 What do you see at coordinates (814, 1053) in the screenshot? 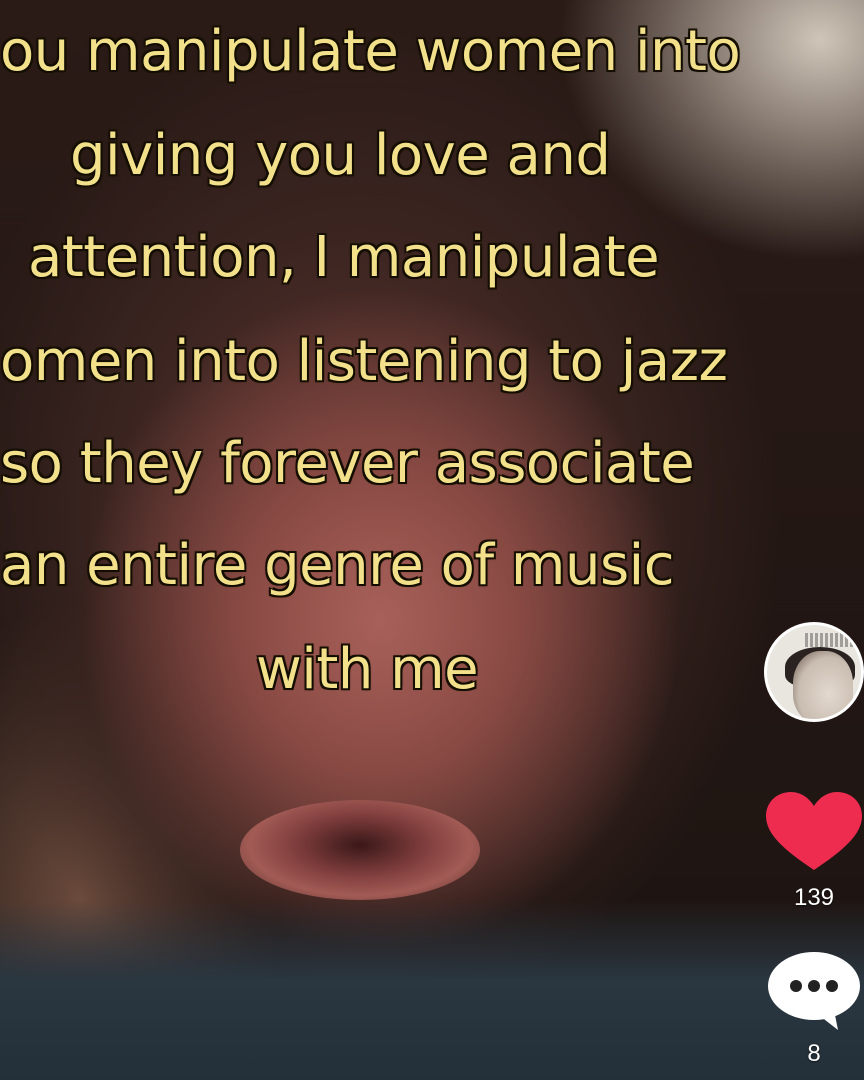
I see `comment-count: 8` at bounding box center [814, 1053].